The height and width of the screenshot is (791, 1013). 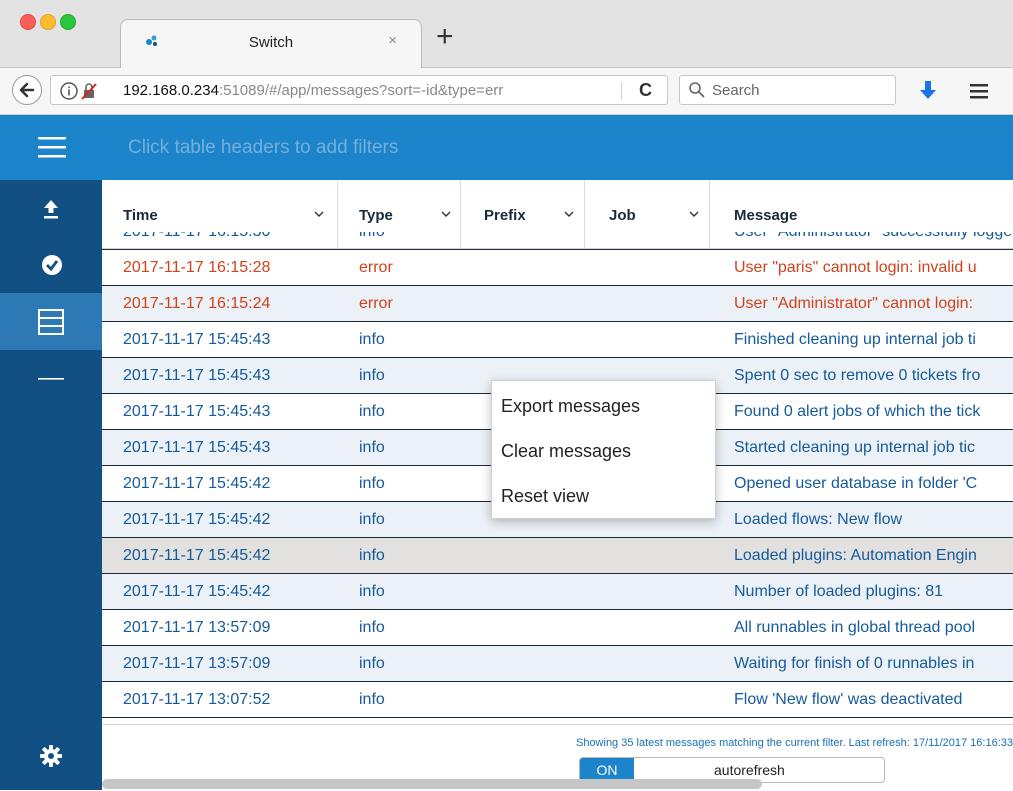 What do you see at coordinates (51, 452) in the screenshot?
I see `app-sidebar` at bounding box center [51, 452].